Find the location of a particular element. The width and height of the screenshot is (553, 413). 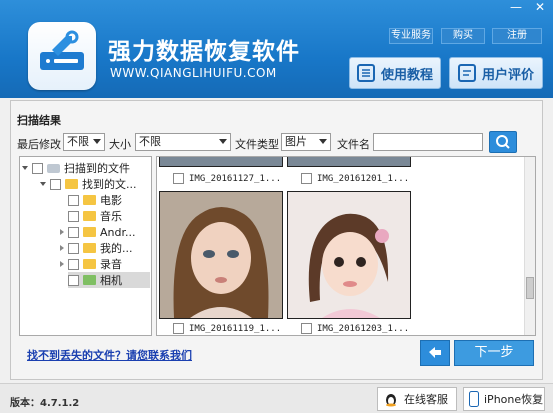

tree-item-music: 音乐 is located at coordinates (95, 216).